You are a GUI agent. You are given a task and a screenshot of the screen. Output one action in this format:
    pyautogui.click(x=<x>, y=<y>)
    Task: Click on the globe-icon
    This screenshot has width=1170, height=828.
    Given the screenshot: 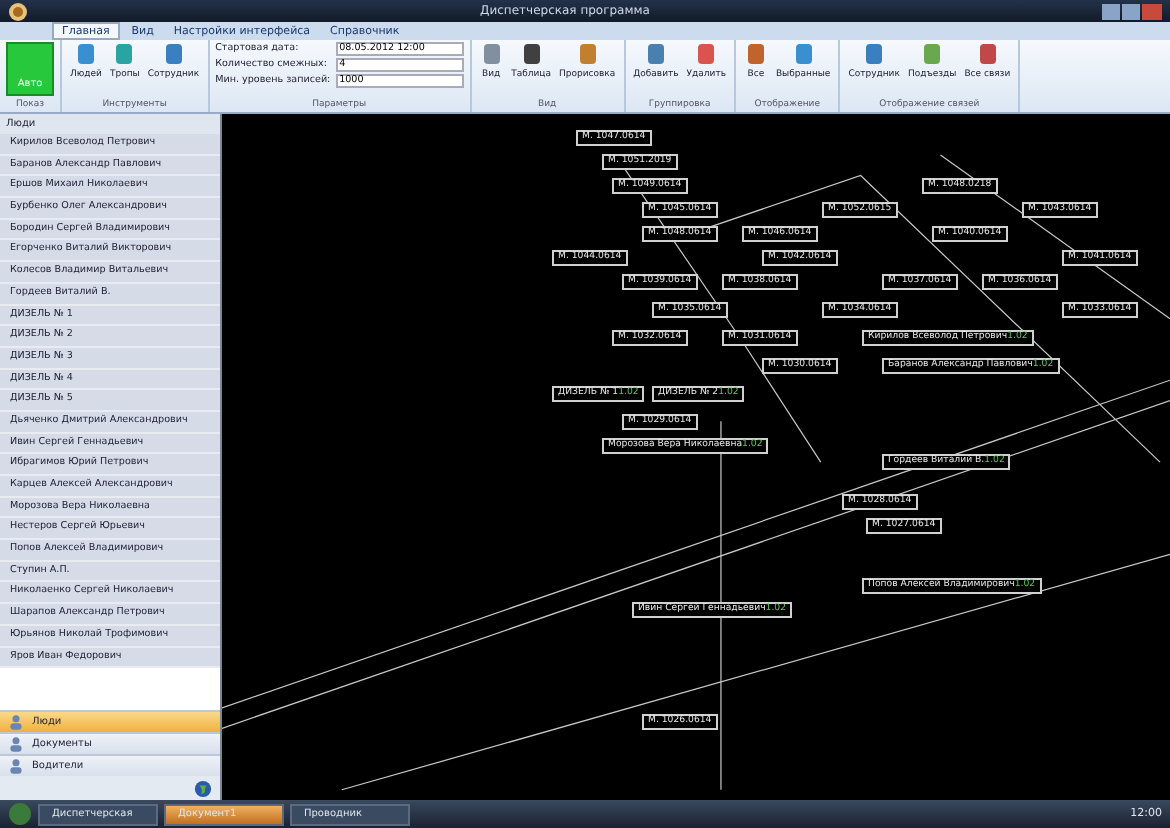 What is the action you would take?
    pyautogui.click(x=203, y=788)
    